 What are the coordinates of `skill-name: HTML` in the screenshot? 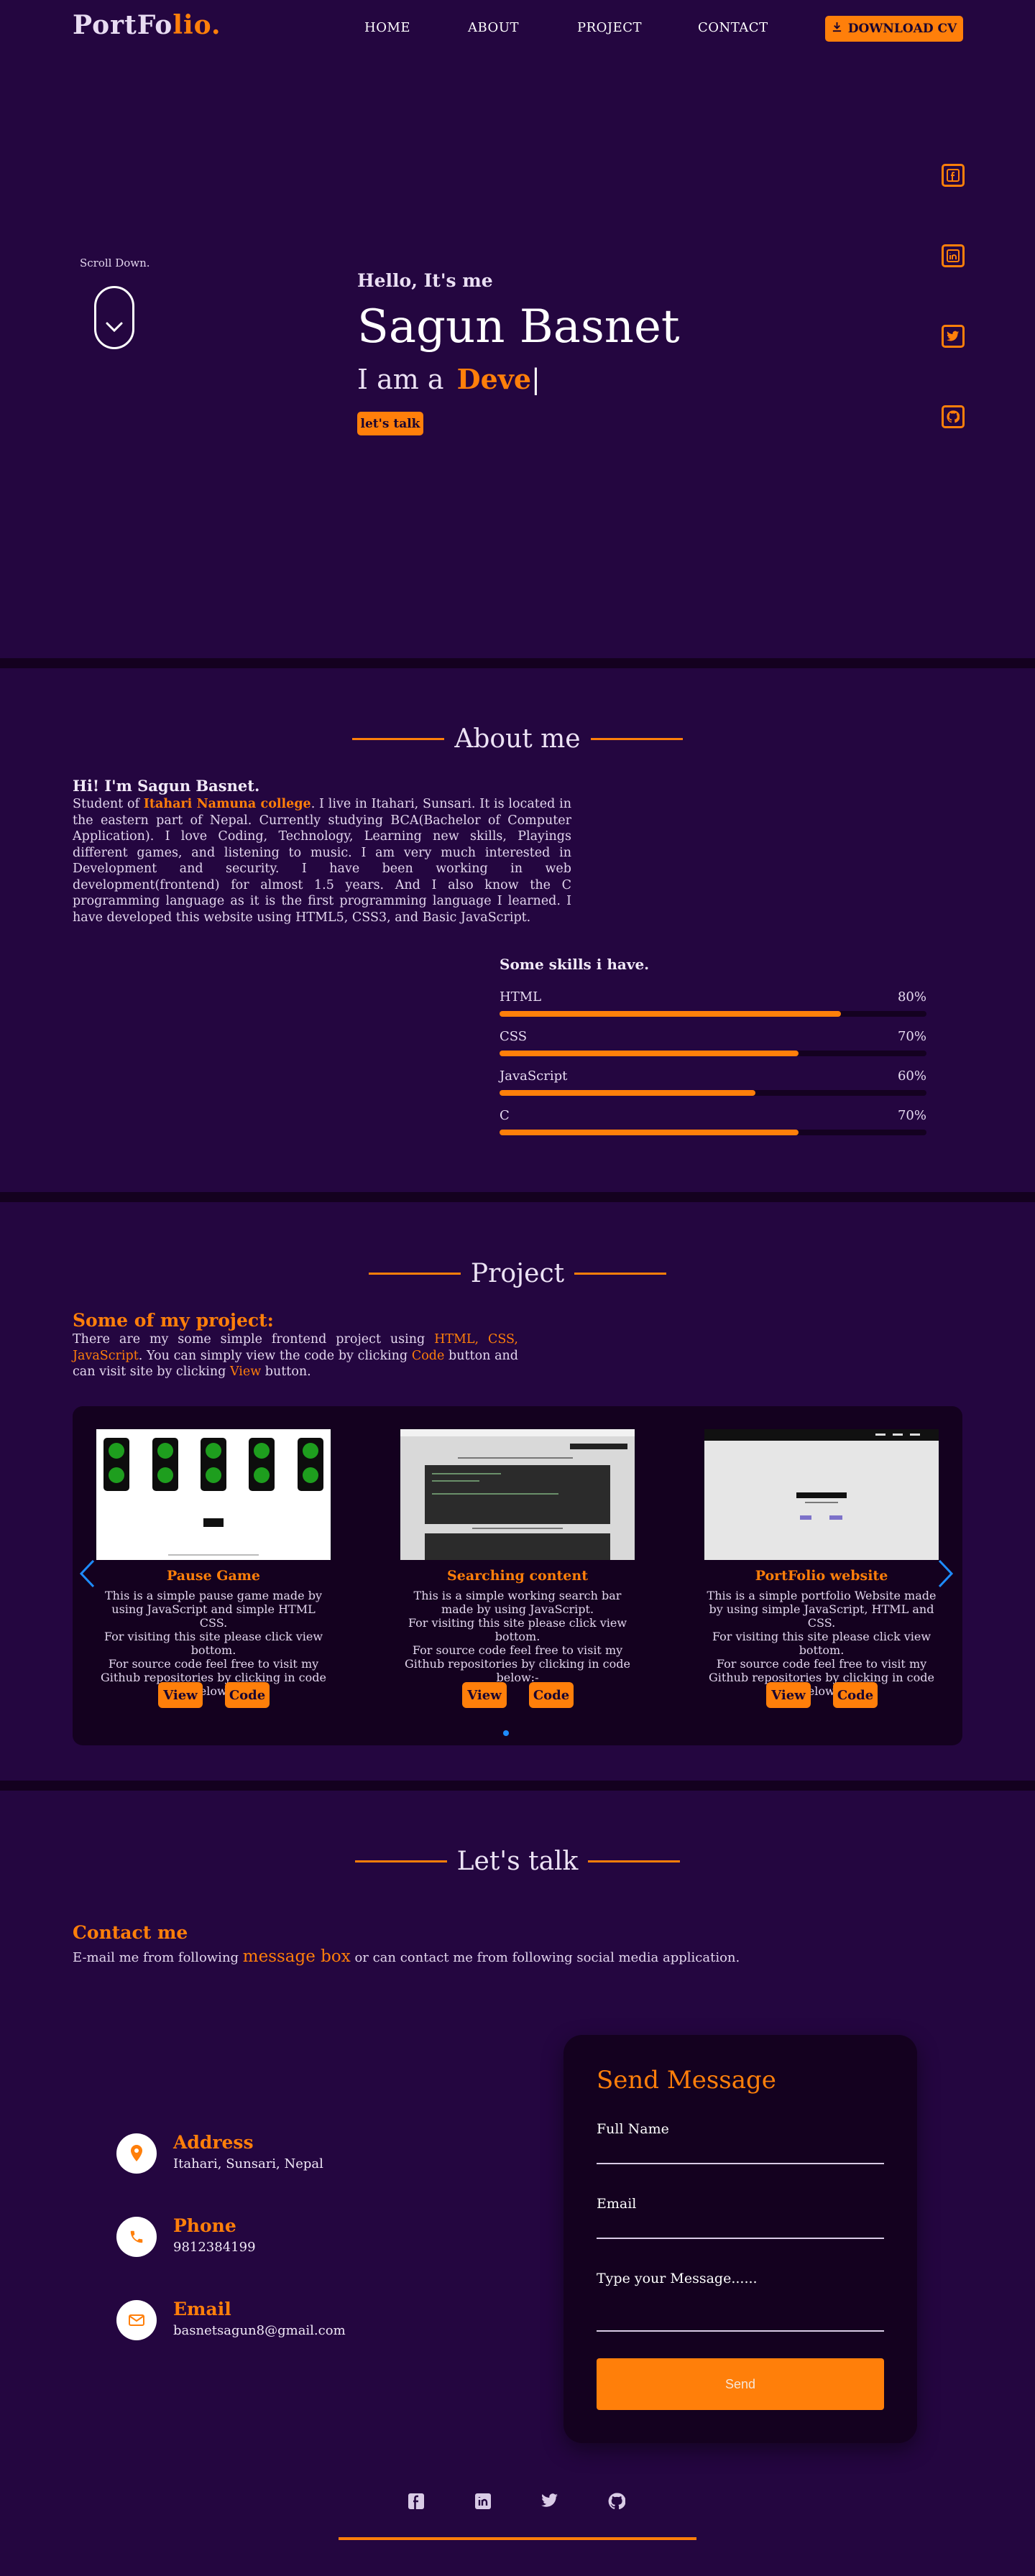 It's located at (521, 997).